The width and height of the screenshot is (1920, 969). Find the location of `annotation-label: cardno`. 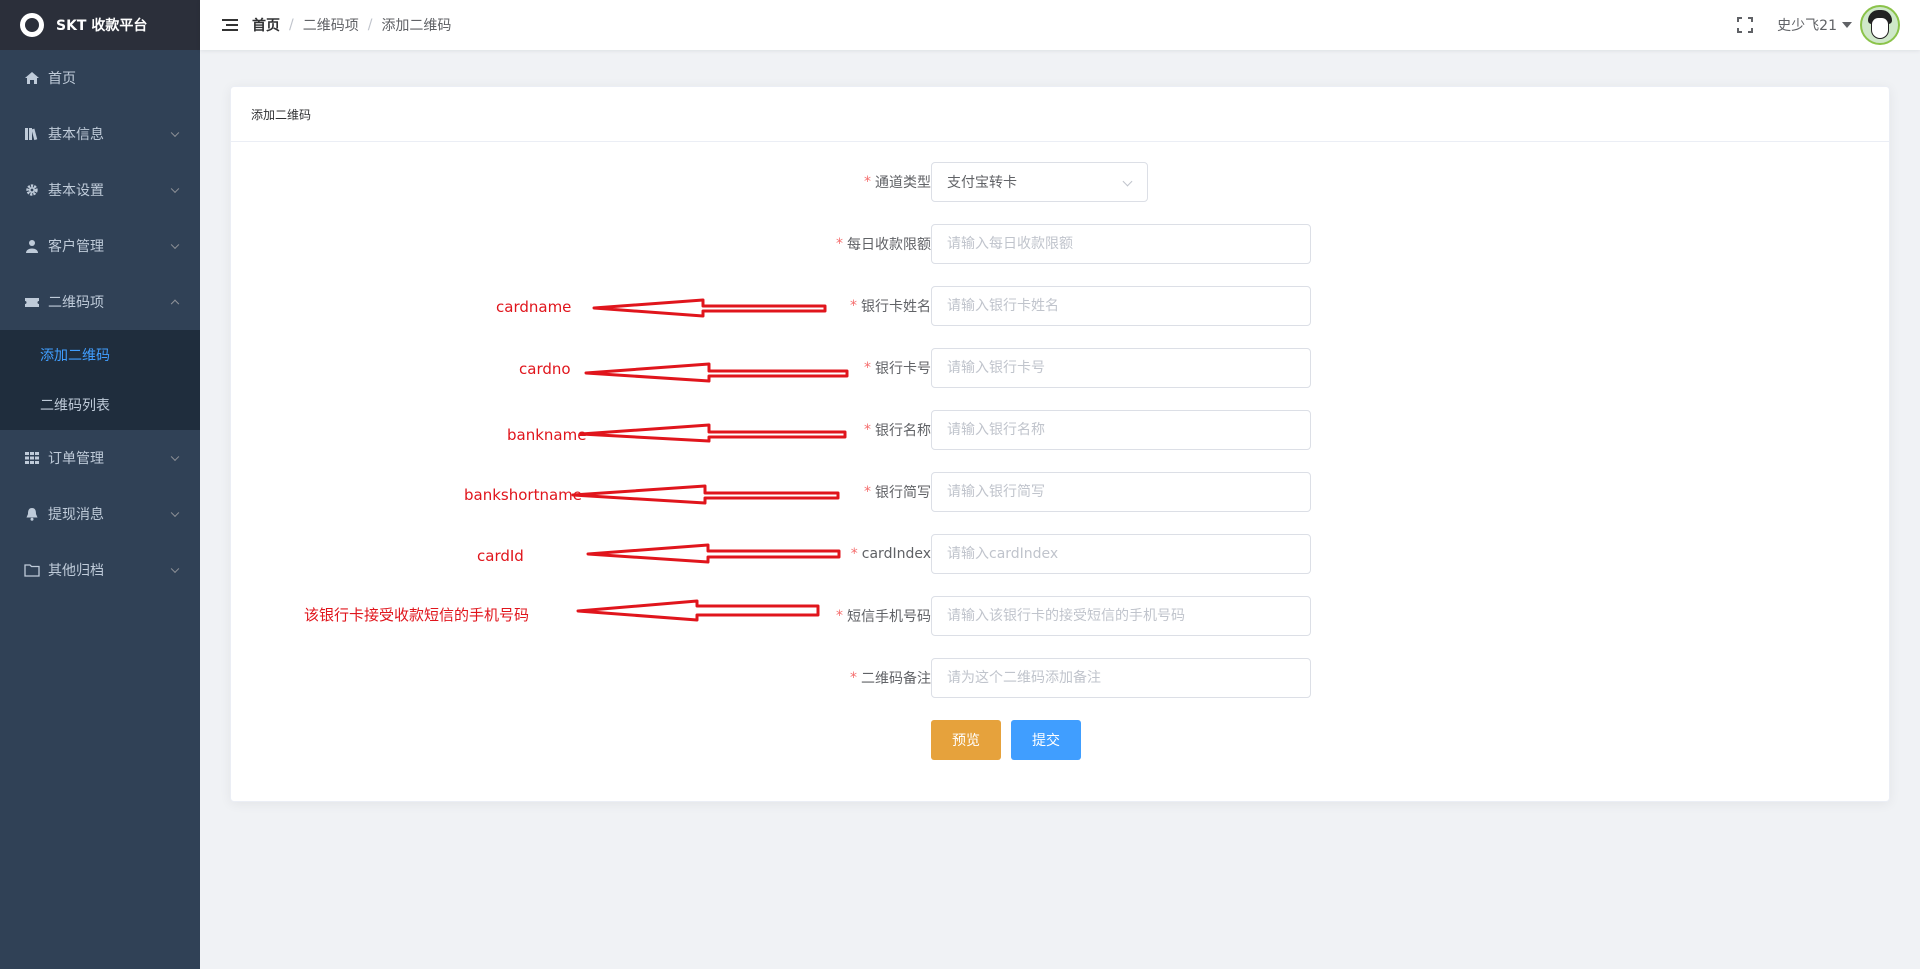

annotation-label: cardno is located at coordinates (545, 369).